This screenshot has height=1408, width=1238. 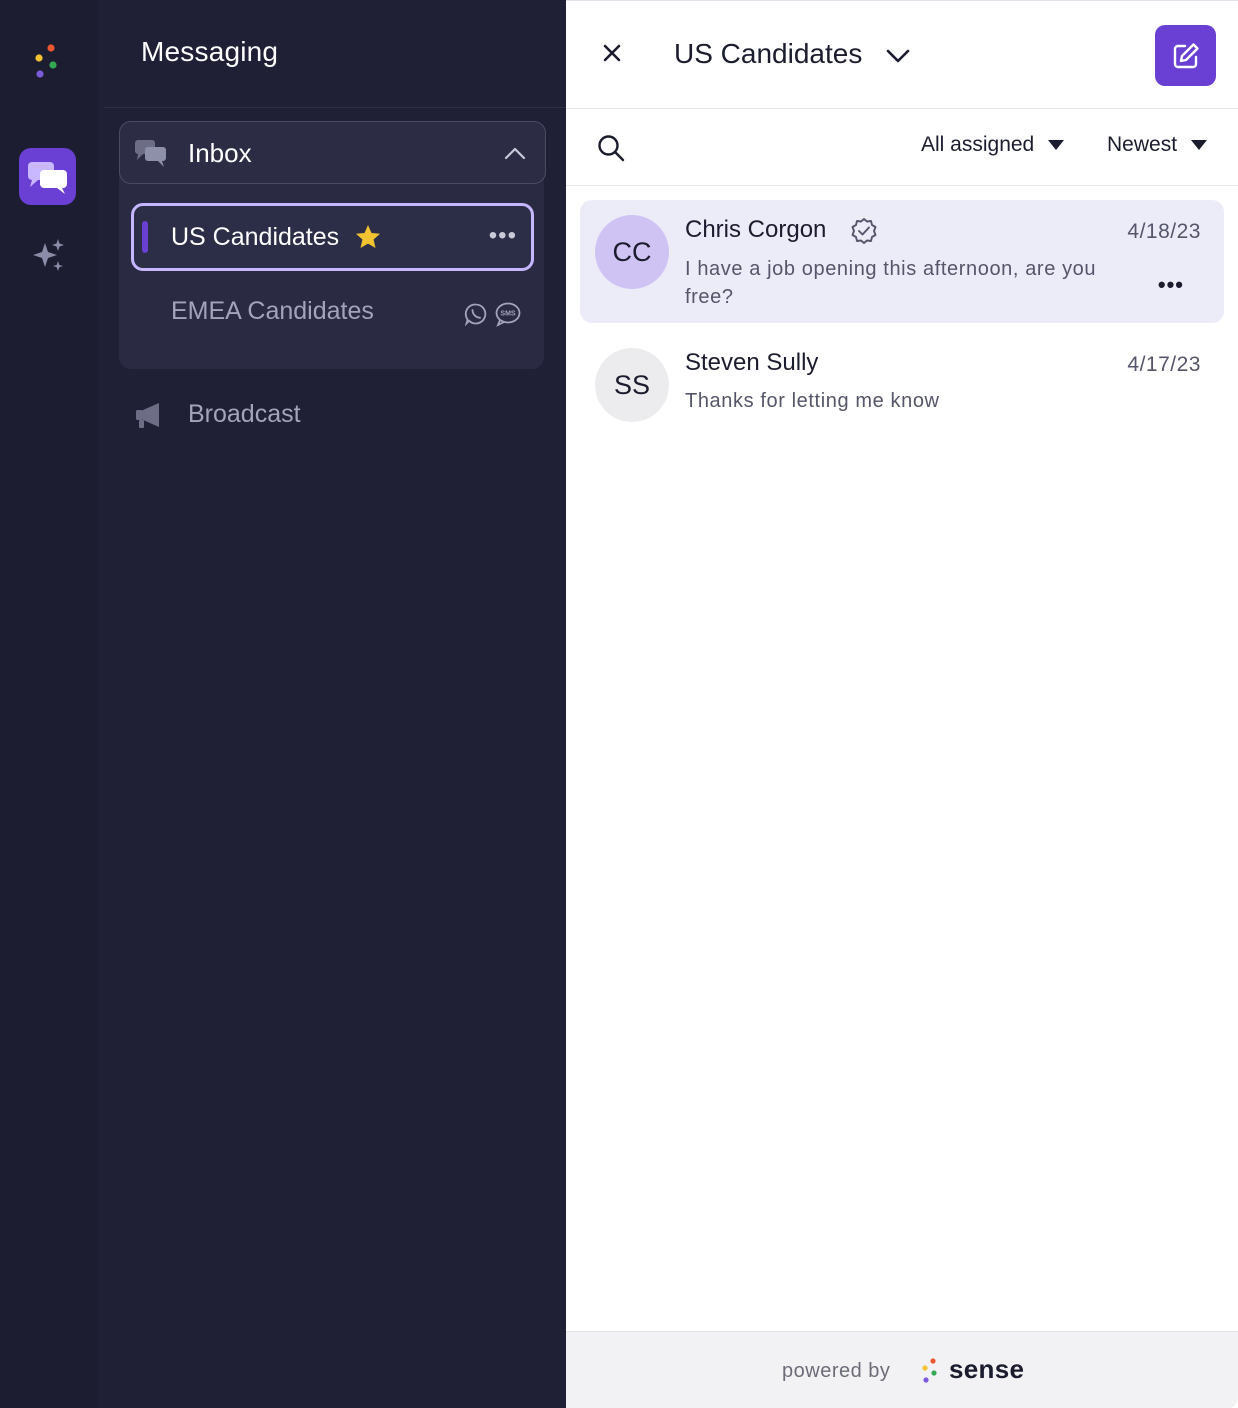 I want to click on sidebar-title: Messaging, so click(x=210, y=51).